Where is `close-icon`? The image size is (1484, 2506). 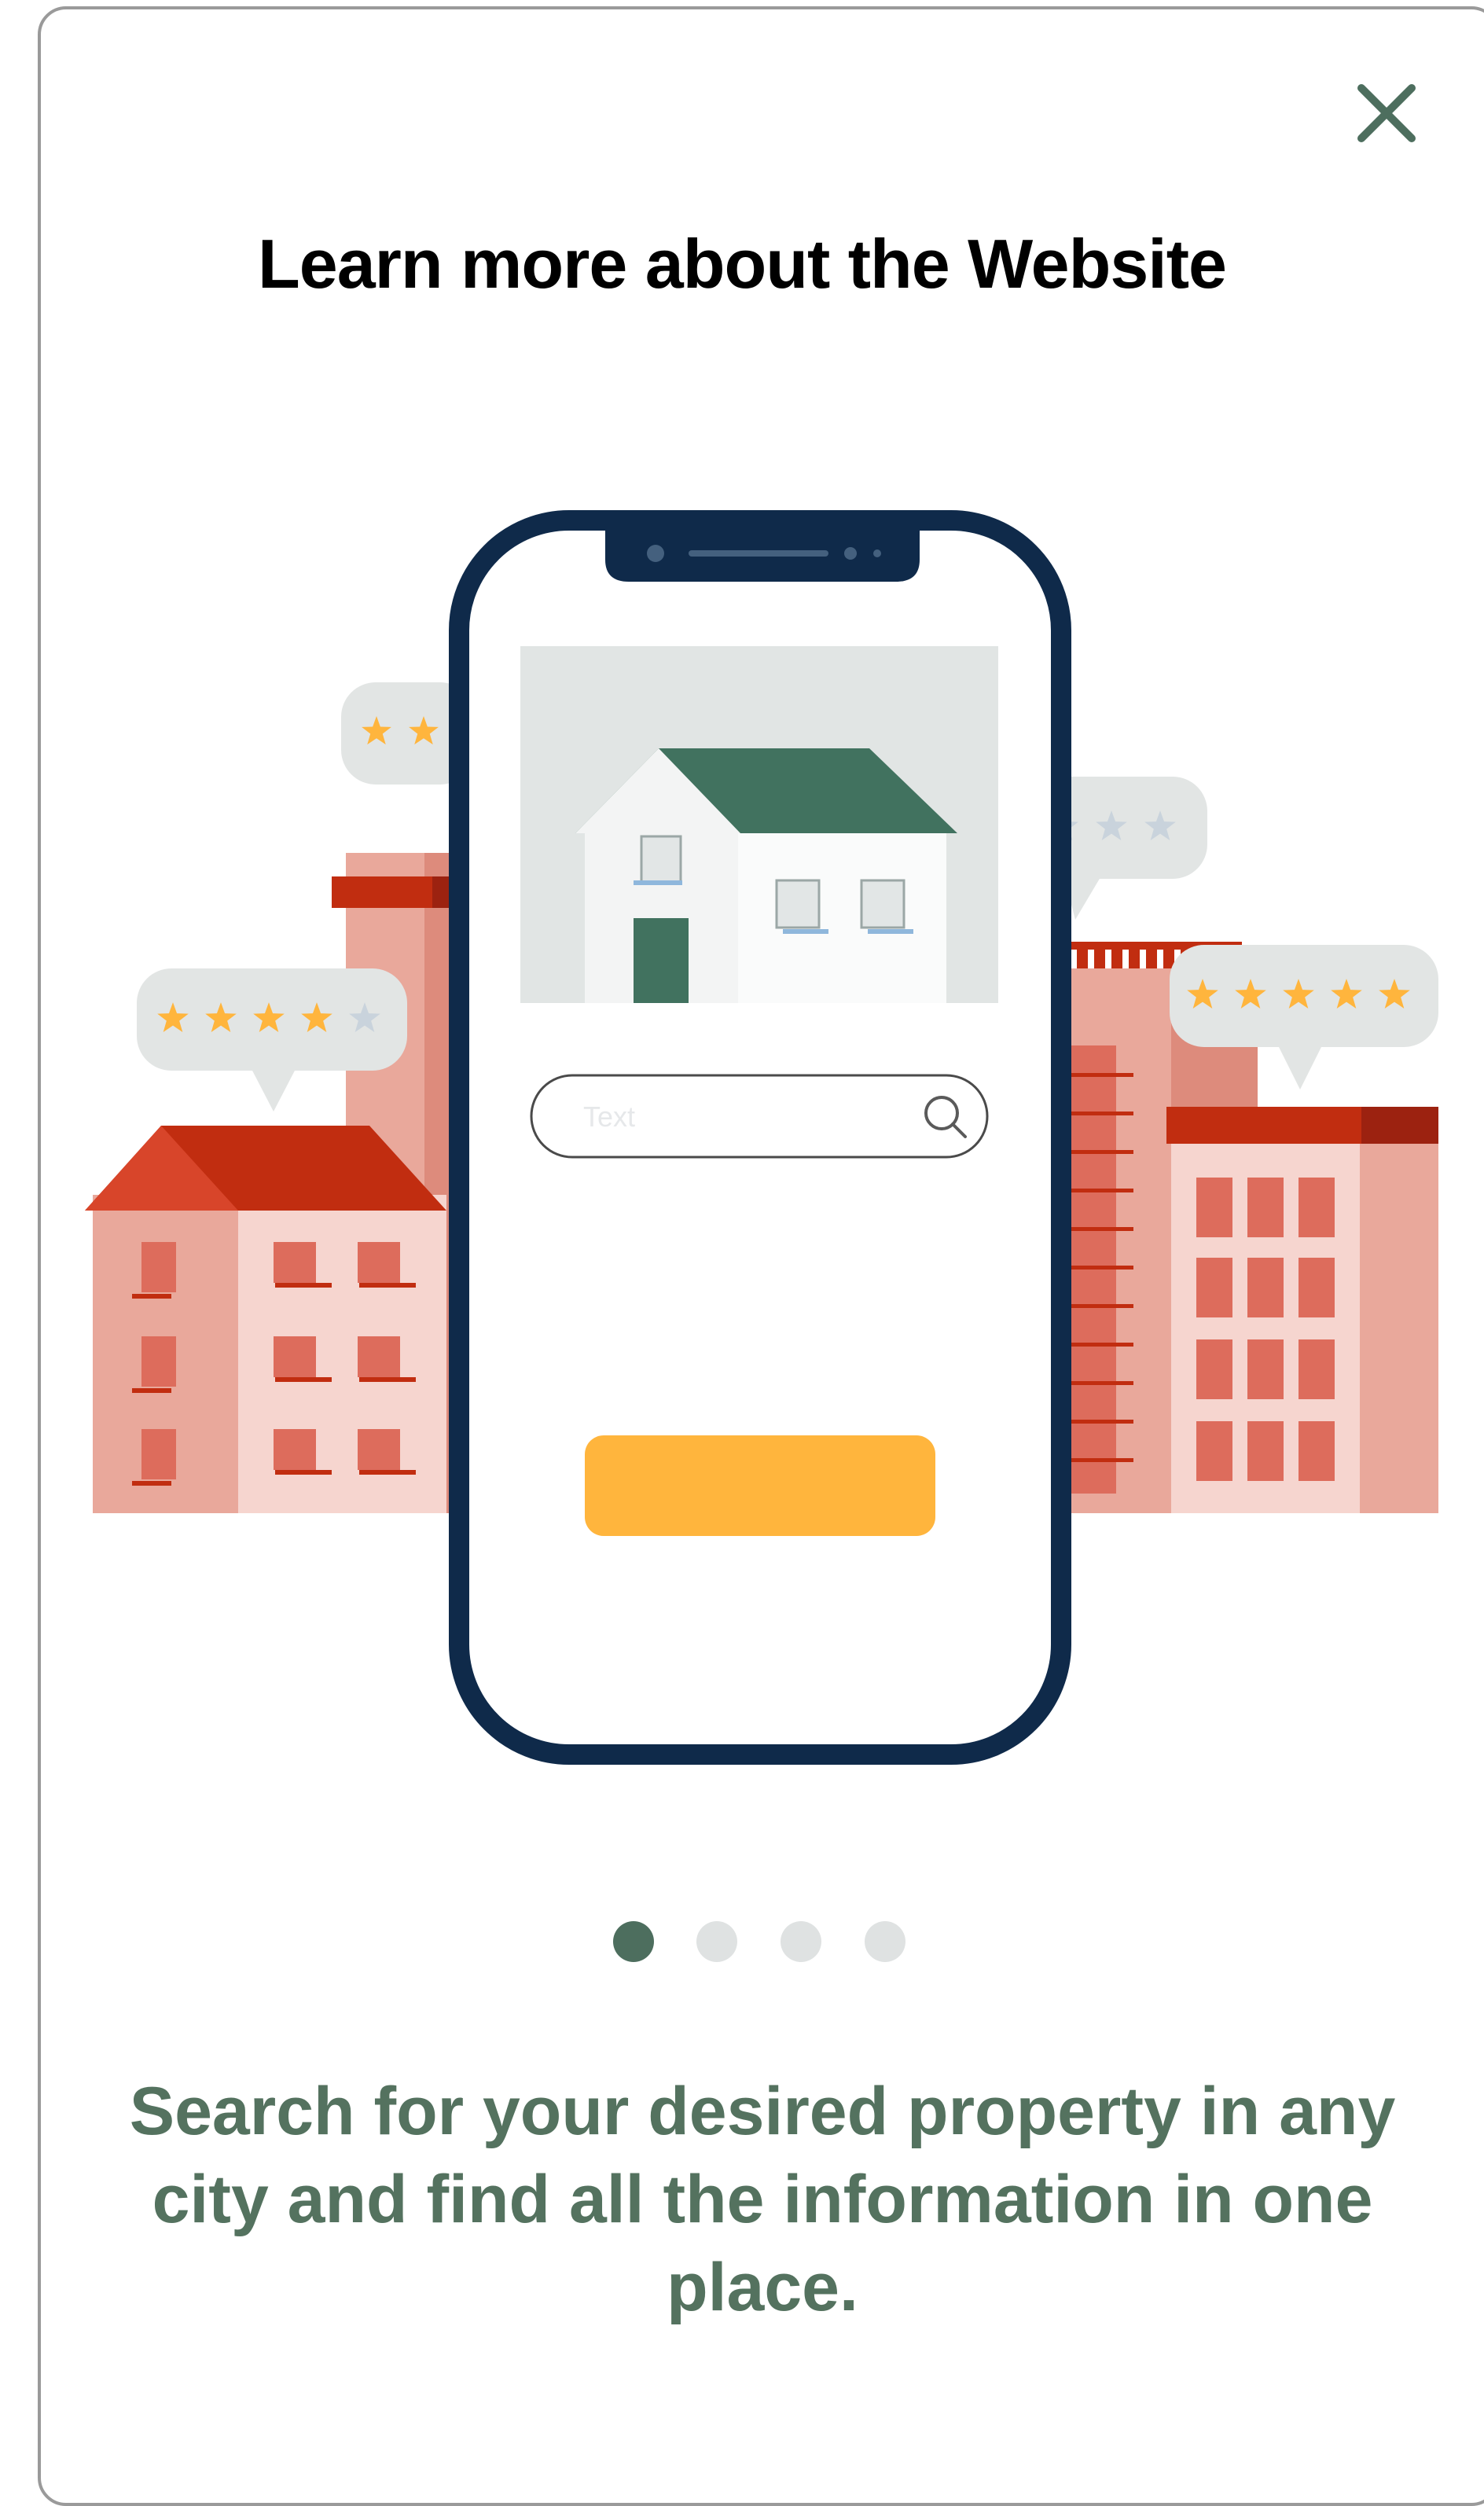
close-icon is located at coordinates (1386, 113).